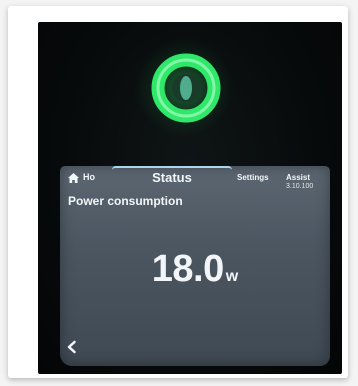 This screenshot has height=386, width=358. Describe the element at coordinates (187, 269) in the screenshot. I see `power-value: 18.0` at that location.